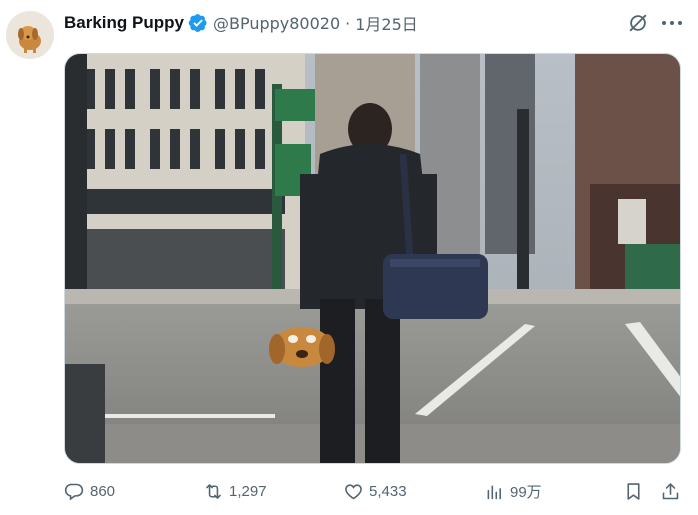  I want to click on action-bar: 860 1,297 5,433 99万, so click(349, 491).